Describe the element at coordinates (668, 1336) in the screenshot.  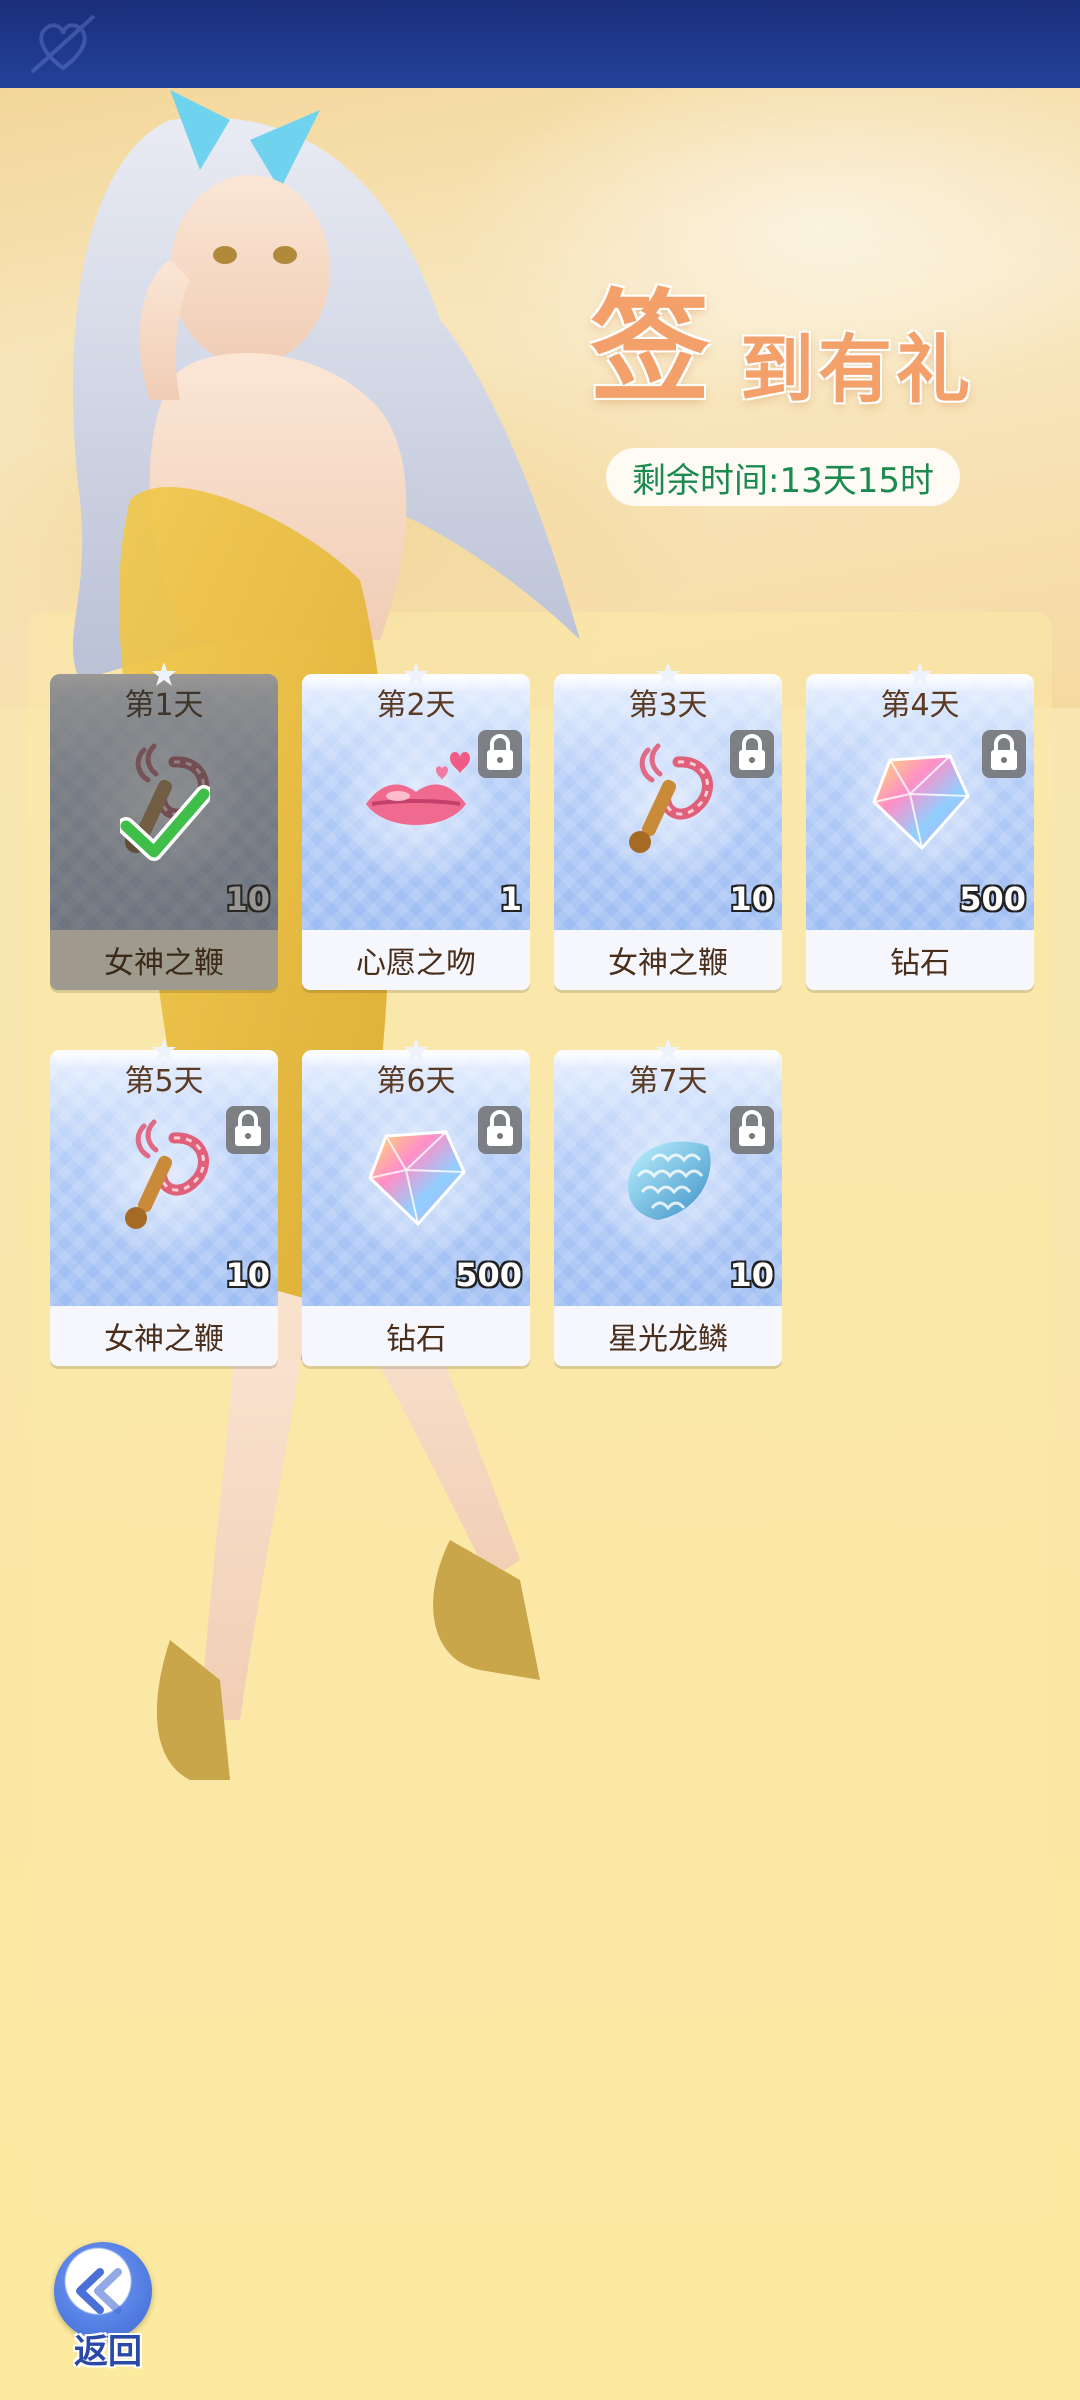
I see `item-name: 星光龙鳞` at that location.